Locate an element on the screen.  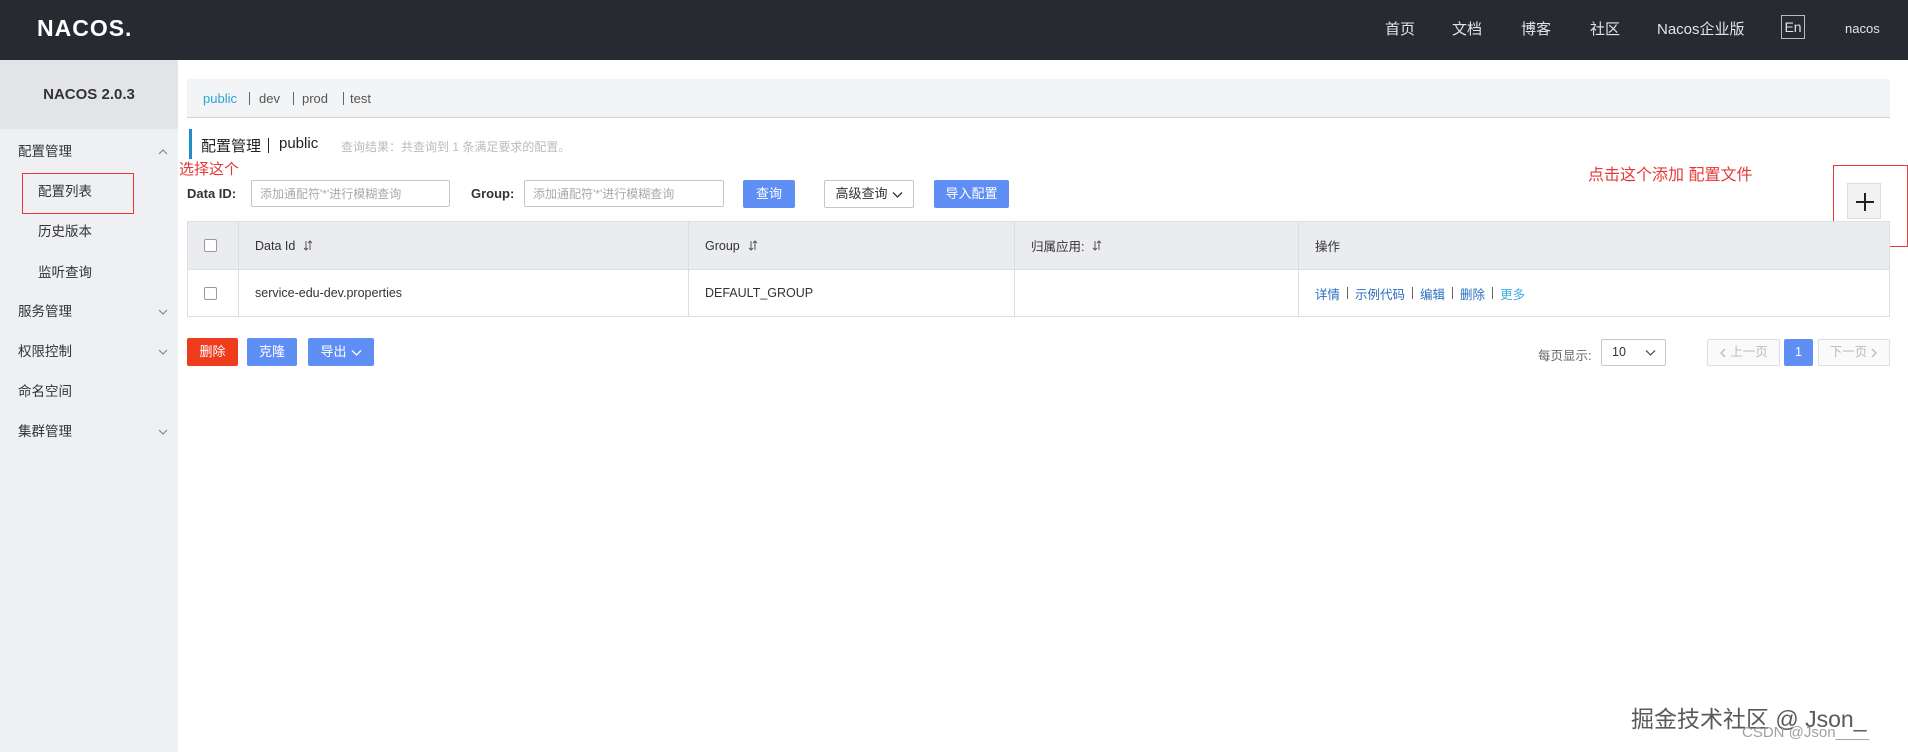
table-header-row: Data Id Group 归属应用: 操作 is located at coordinates (1038, 246).